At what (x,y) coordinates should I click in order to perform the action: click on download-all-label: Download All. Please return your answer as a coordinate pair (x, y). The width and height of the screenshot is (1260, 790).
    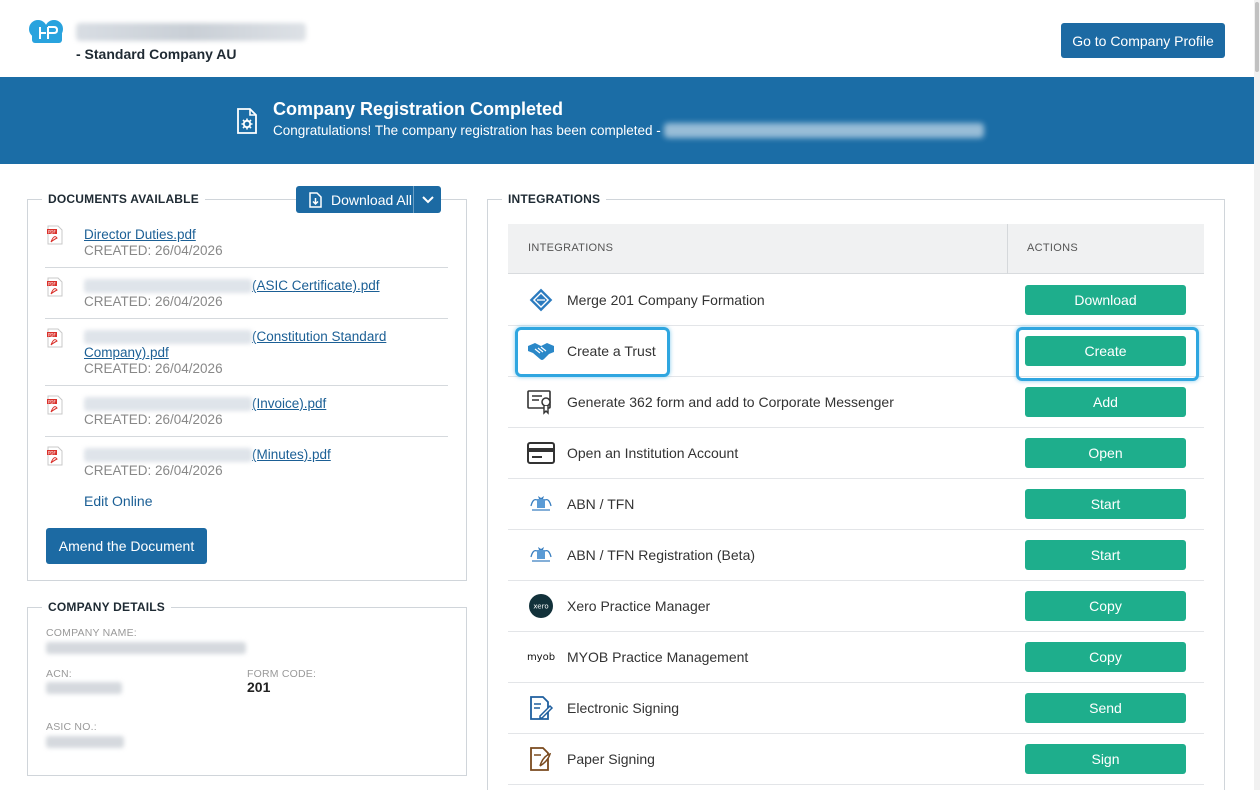
    Looking at the image, I should click on (371, 199).